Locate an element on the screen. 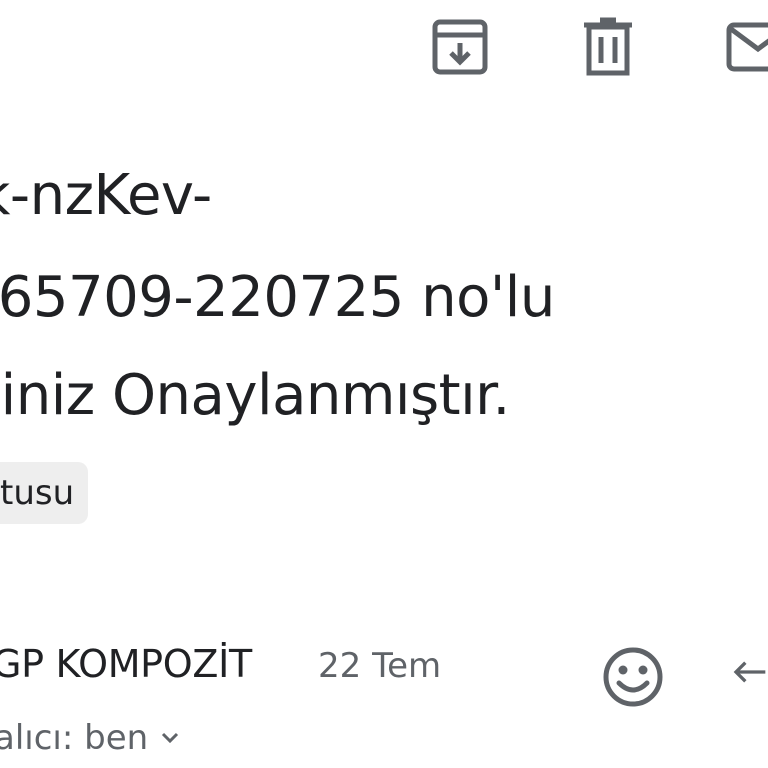  email-subject-line-1: k-nzKev- is located at coordinates (106, 195).